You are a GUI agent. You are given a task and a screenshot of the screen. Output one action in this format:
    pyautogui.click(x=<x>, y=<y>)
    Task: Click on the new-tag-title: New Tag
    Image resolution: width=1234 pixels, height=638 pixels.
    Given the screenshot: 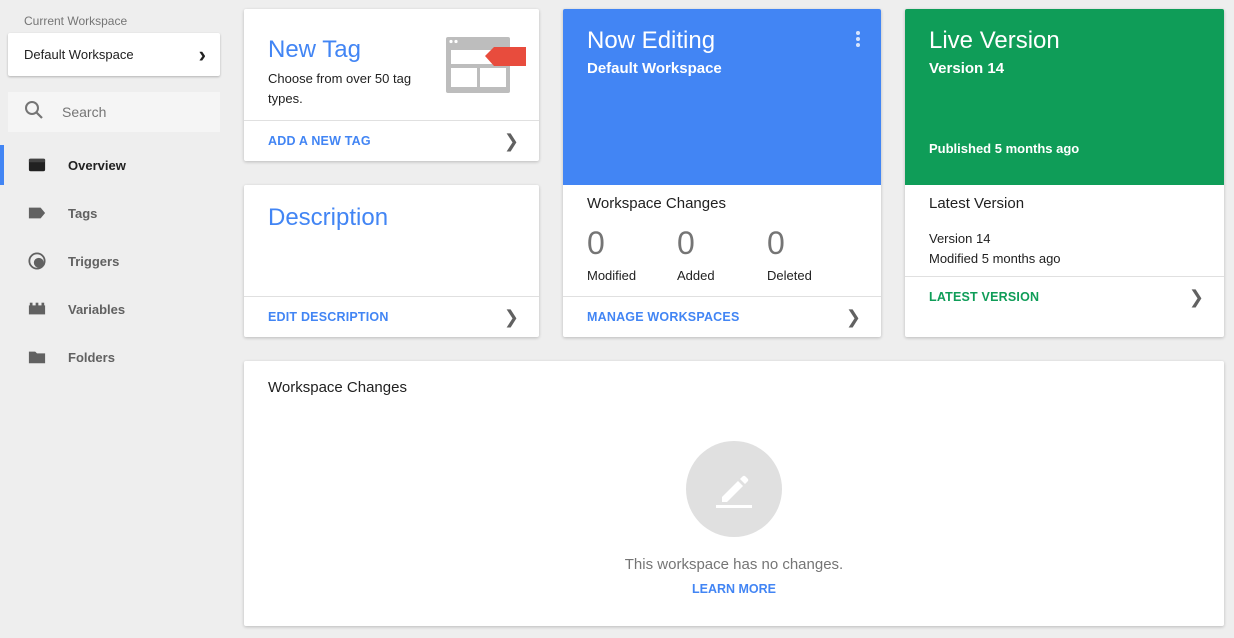 What is the action you would take?
    pyautogui.click(x=314, y=50)
    